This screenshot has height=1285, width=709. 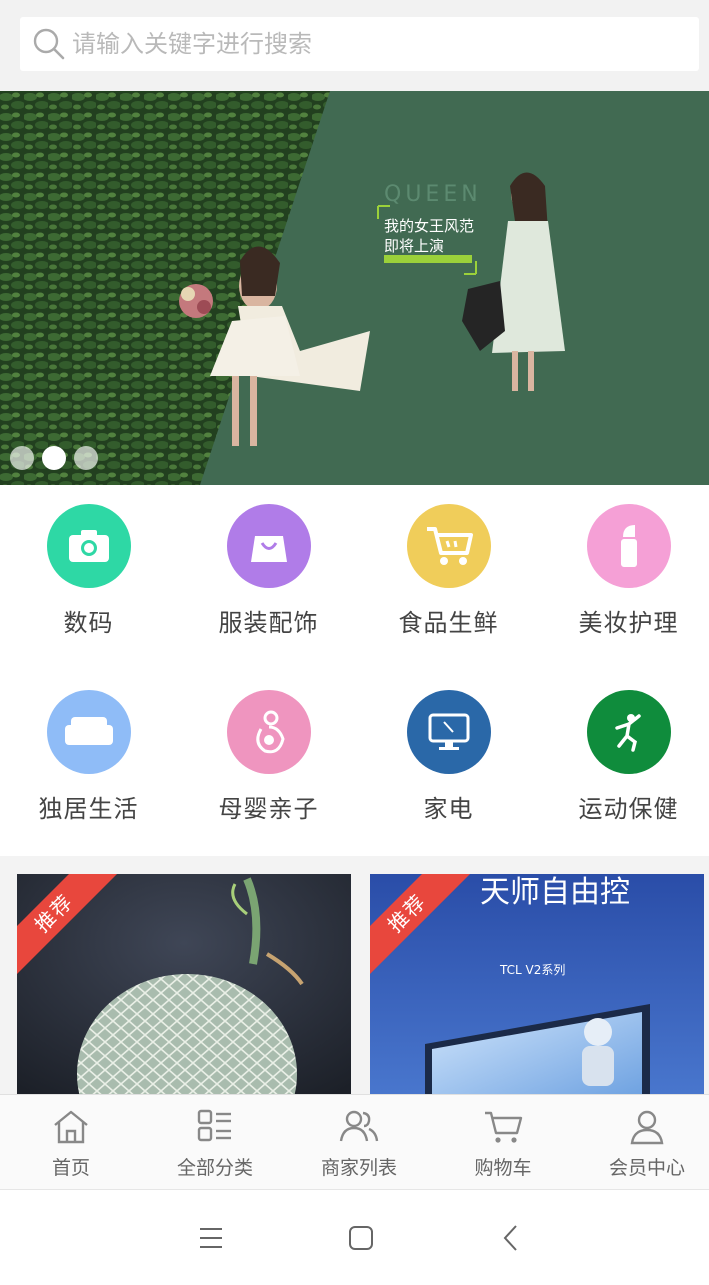 I want to click on banner-word: QUEEN, so click(x=433, y=194).